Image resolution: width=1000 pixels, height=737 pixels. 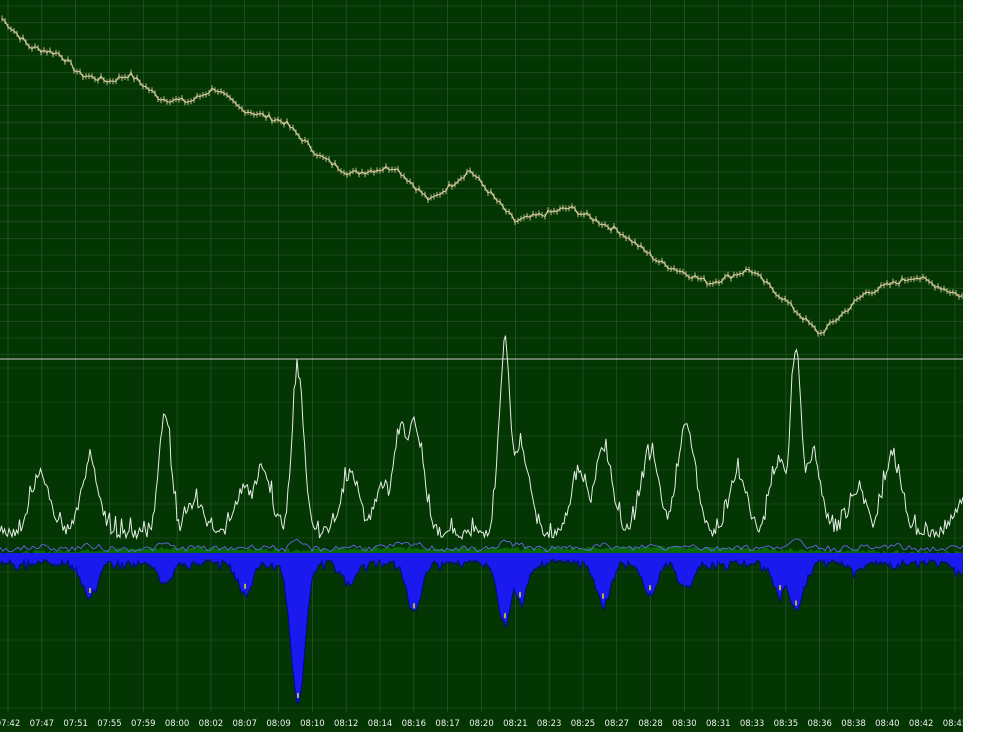 I want to click on x-tick-label: 08:36, so click(x=819, y=724).